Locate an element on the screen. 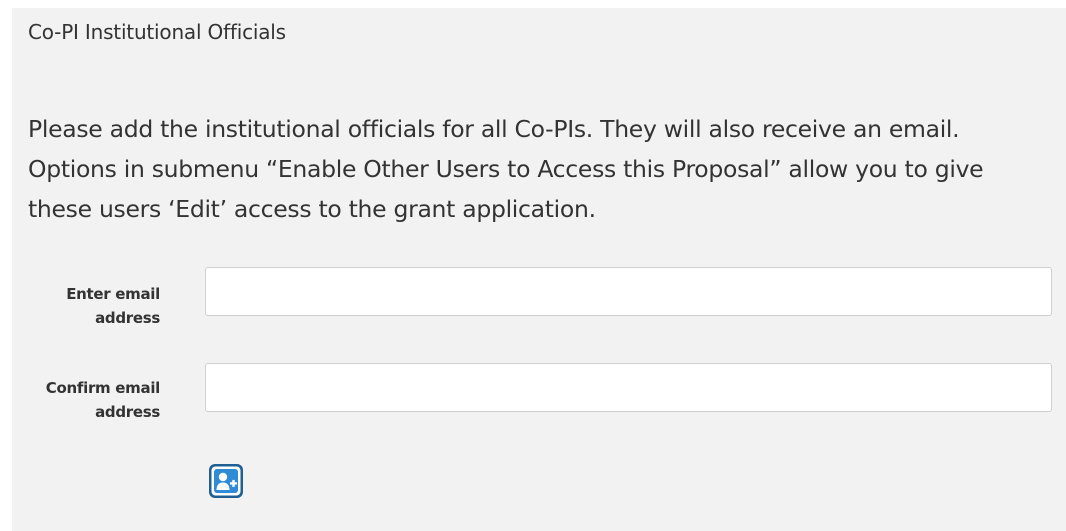 Image resolution: width=1066 pixels, height=531 pixels. section-title: Co-PI Institutional Officials is located at coordinates (157, 32).